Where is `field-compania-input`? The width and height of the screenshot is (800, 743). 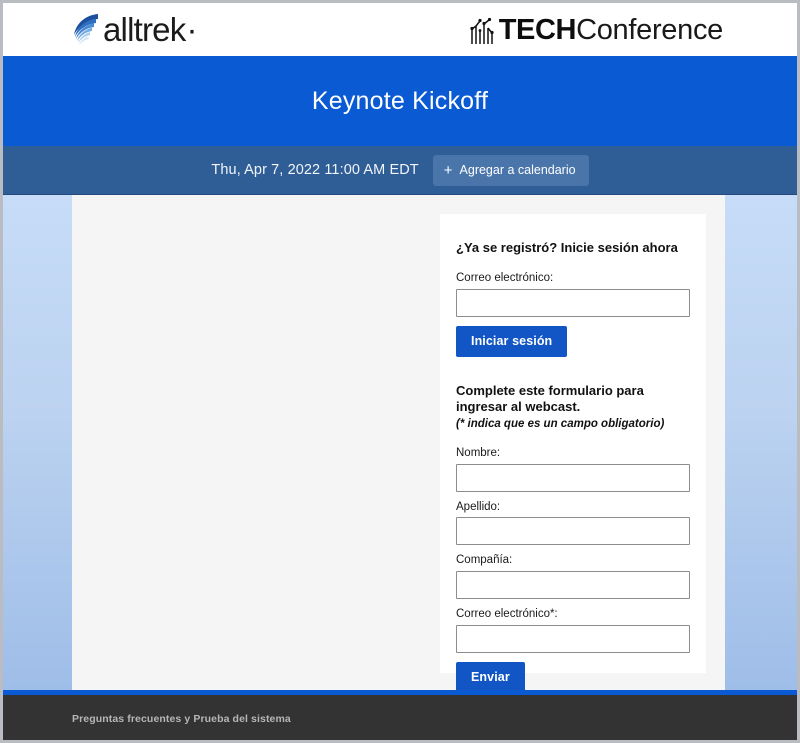
field-compania-input is located at coordinates (573, 585).